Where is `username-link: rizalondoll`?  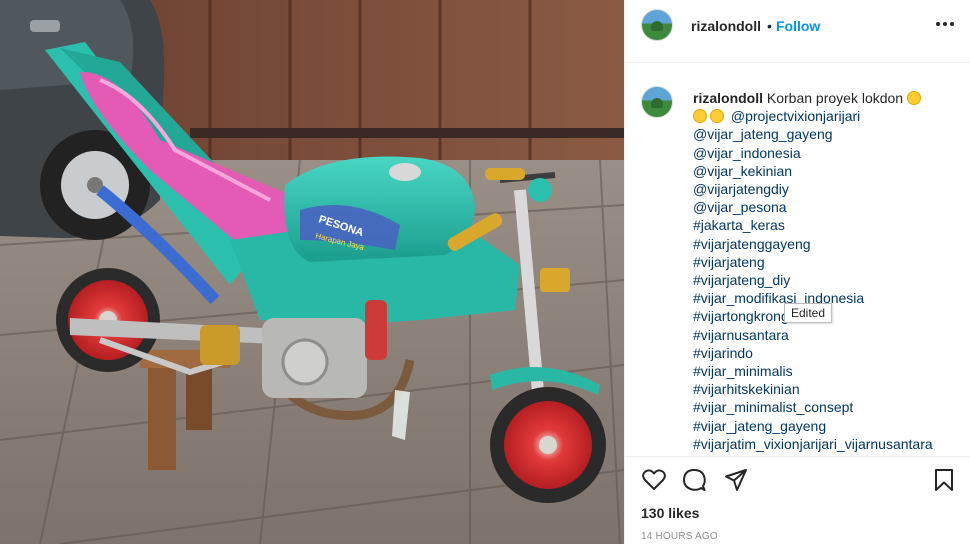
username-link: rizalondoll is located at coordinates (726, 26).